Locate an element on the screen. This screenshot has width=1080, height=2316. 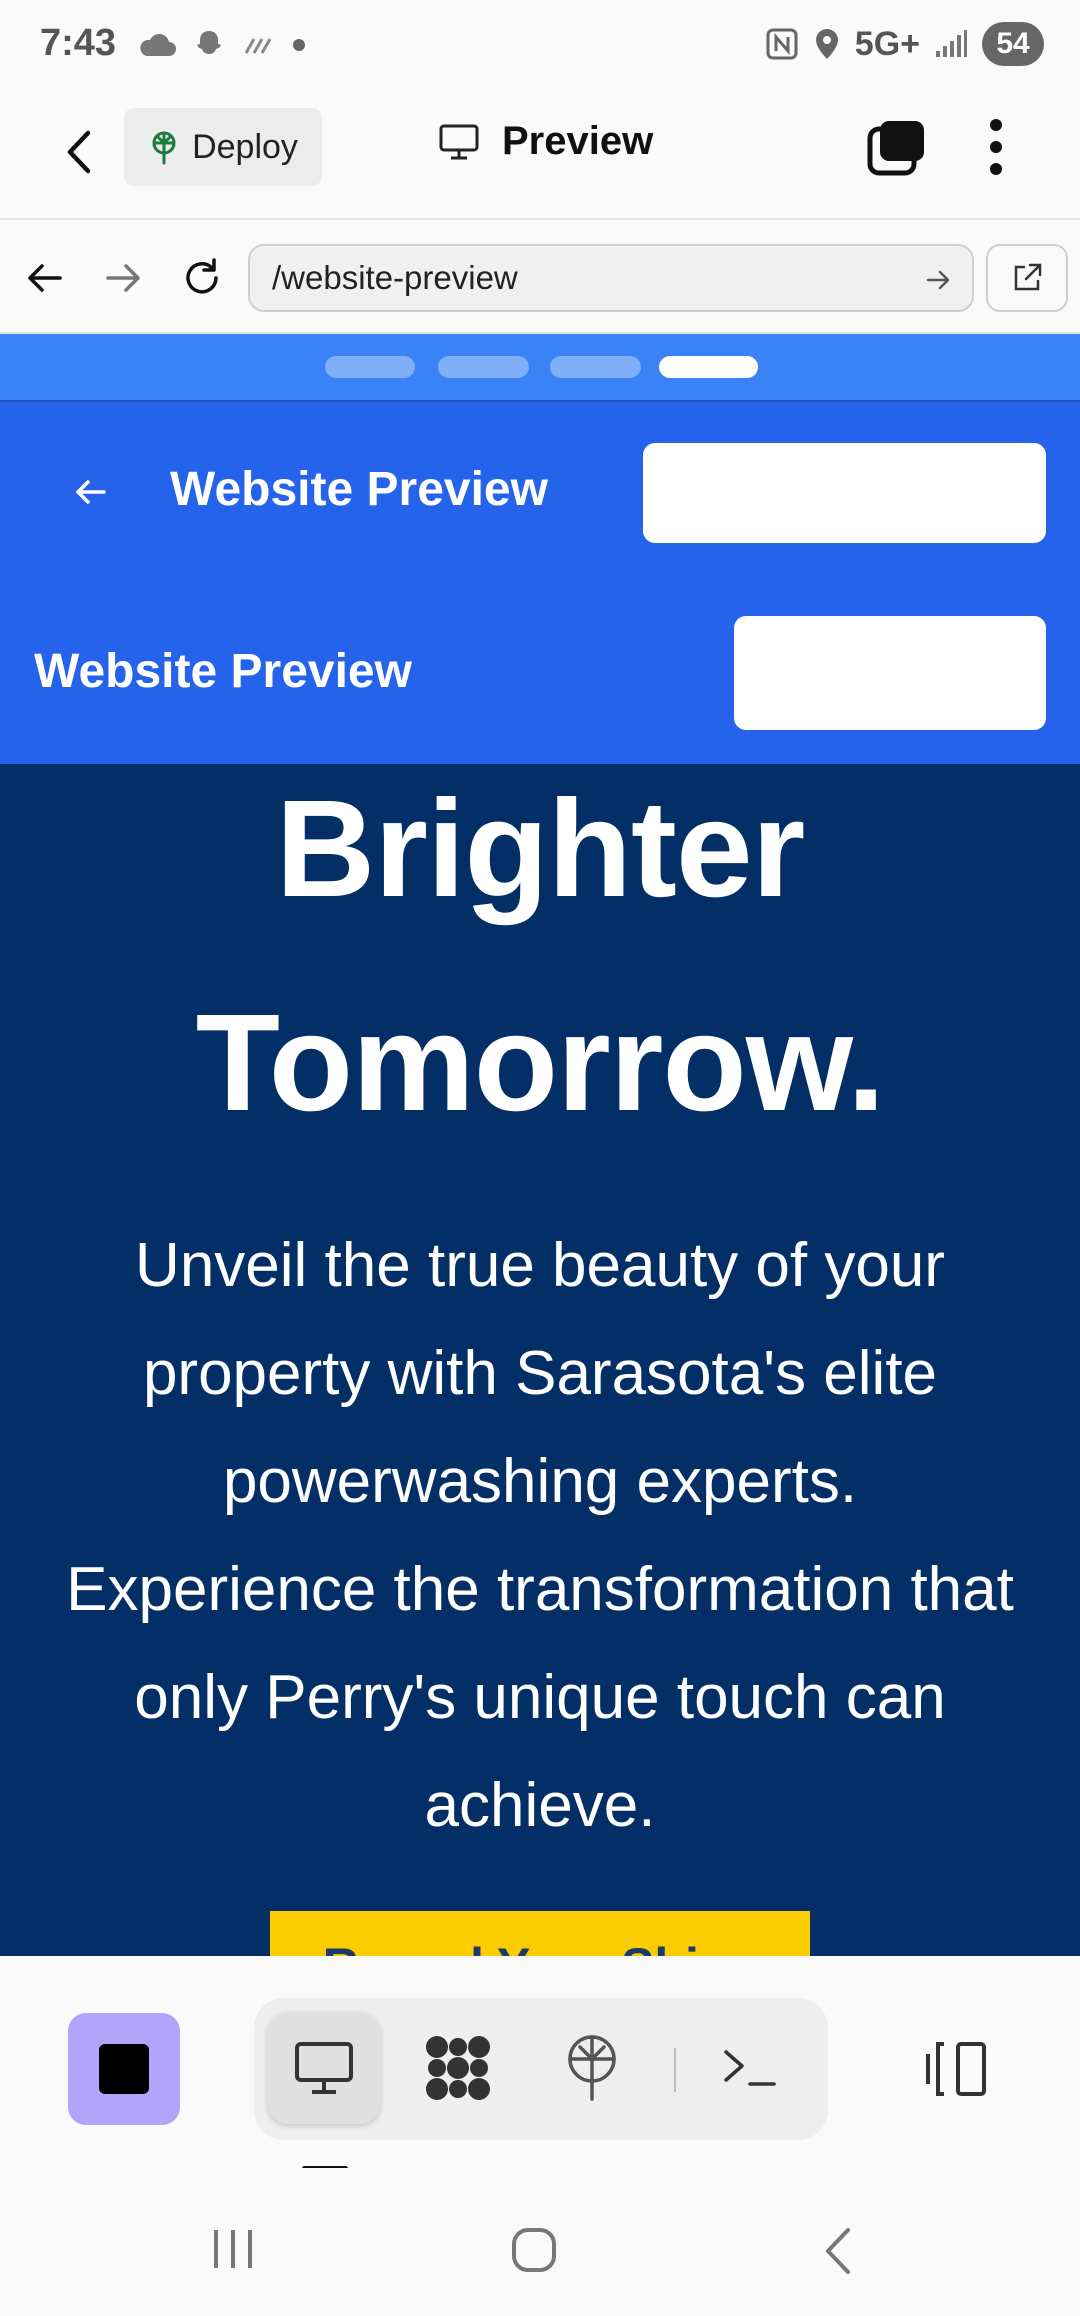
tool-switcher is located at coordinates (541, 2069).